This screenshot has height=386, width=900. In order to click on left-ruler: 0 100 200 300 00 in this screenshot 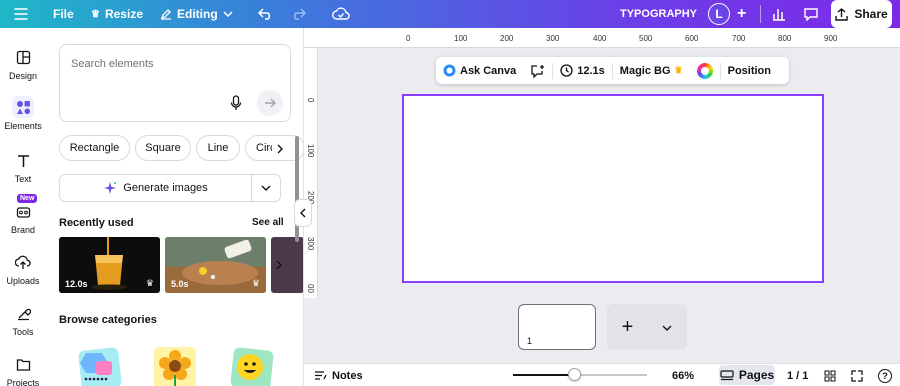, I will do `click(311, 173)`.